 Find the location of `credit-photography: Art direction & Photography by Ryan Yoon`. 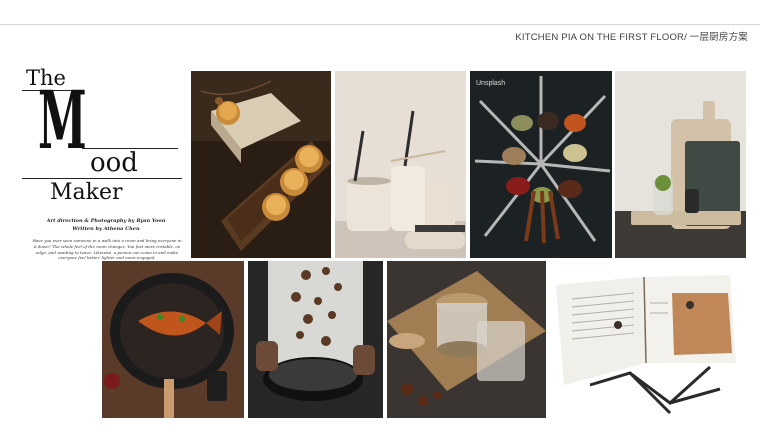

credit-photography: Art direction & Photography by Ryan Yoon is located at coordinates (106, 221).